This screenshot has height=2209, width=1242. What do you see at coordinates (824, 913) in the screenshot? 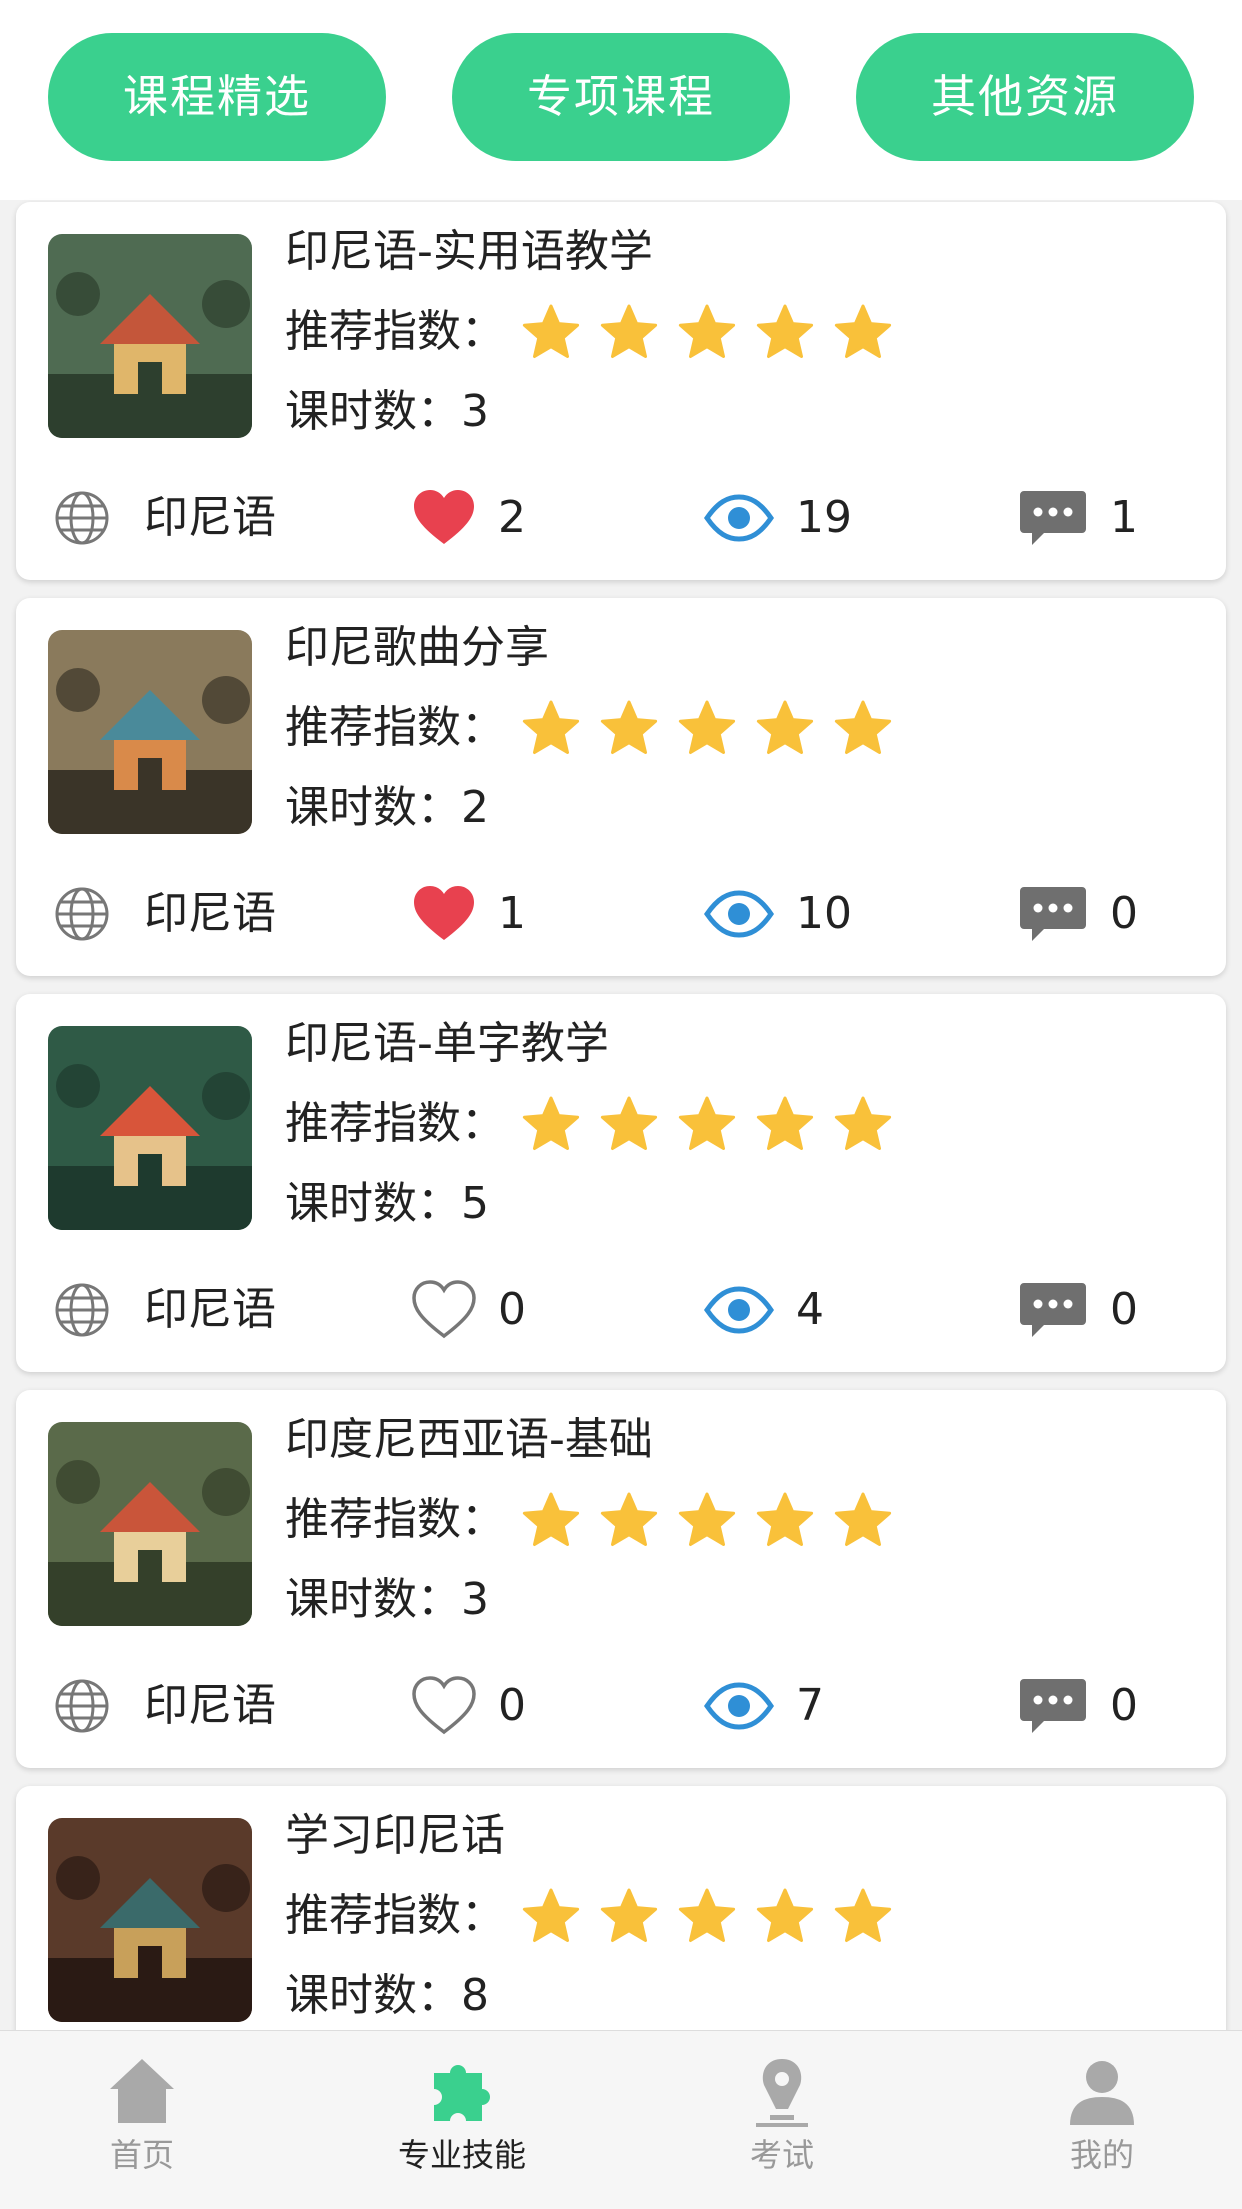
I see `view-count: 10` at bounding box center [824, 913].